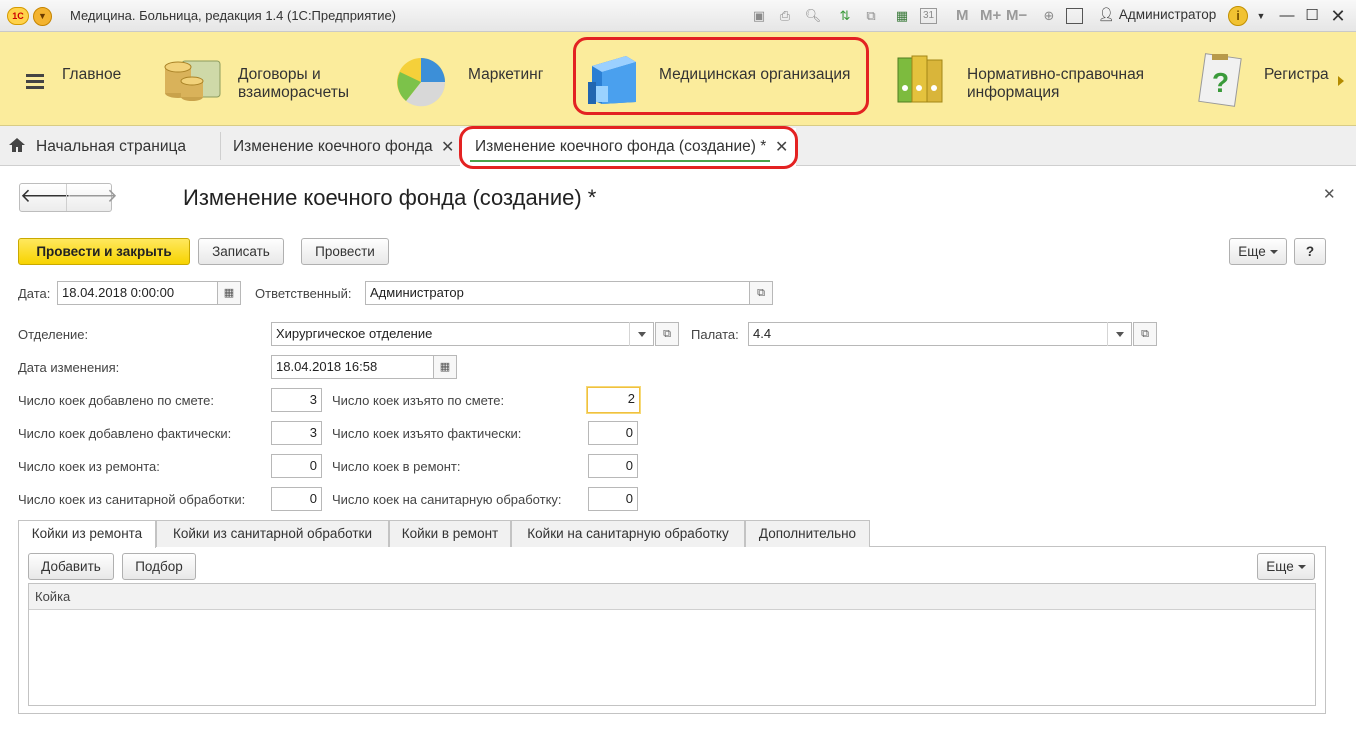  I want to click on close-window-button: ✕, so click(1338, 16).